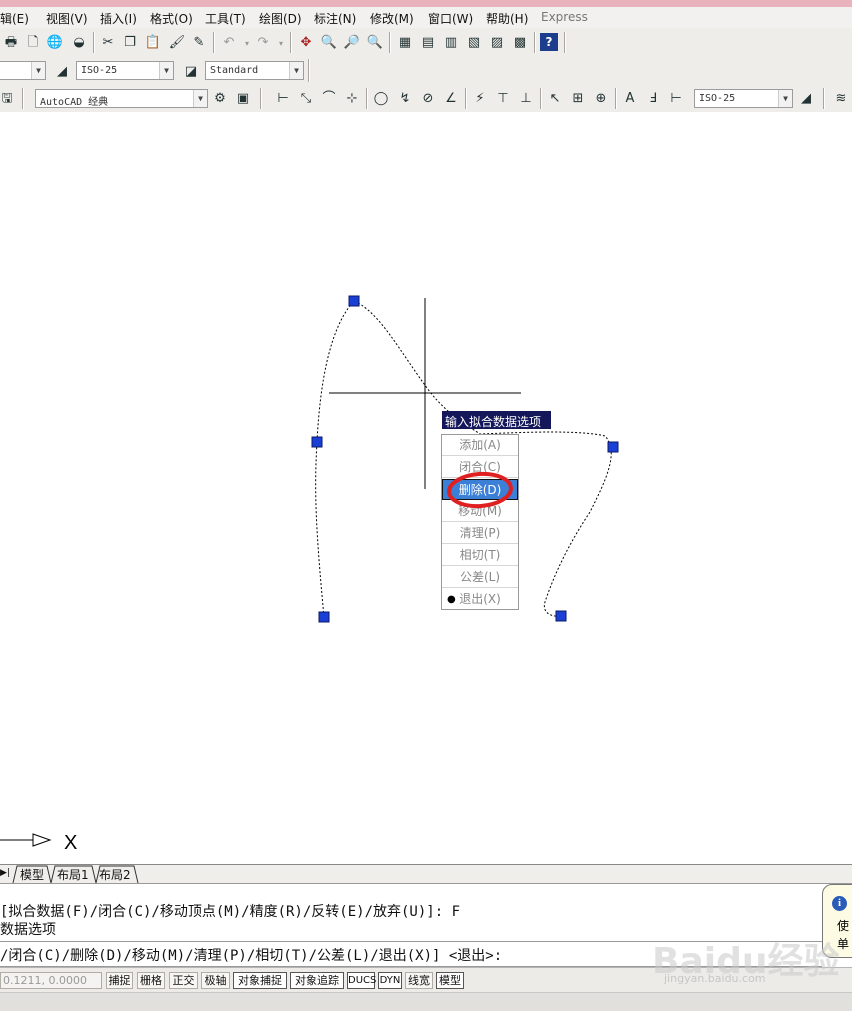 The height and width of the screenshot is (1011, 852). What do you see at coordinates (335, 18) in the screenshot?
I see `menu-dimension: 标注(N)` at bounding box center [335, 18].